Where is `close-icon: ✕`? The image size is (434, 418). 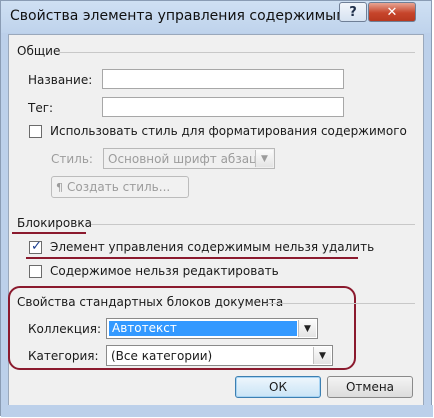
close-icon: ✕ is located at coordinates (392, 12).